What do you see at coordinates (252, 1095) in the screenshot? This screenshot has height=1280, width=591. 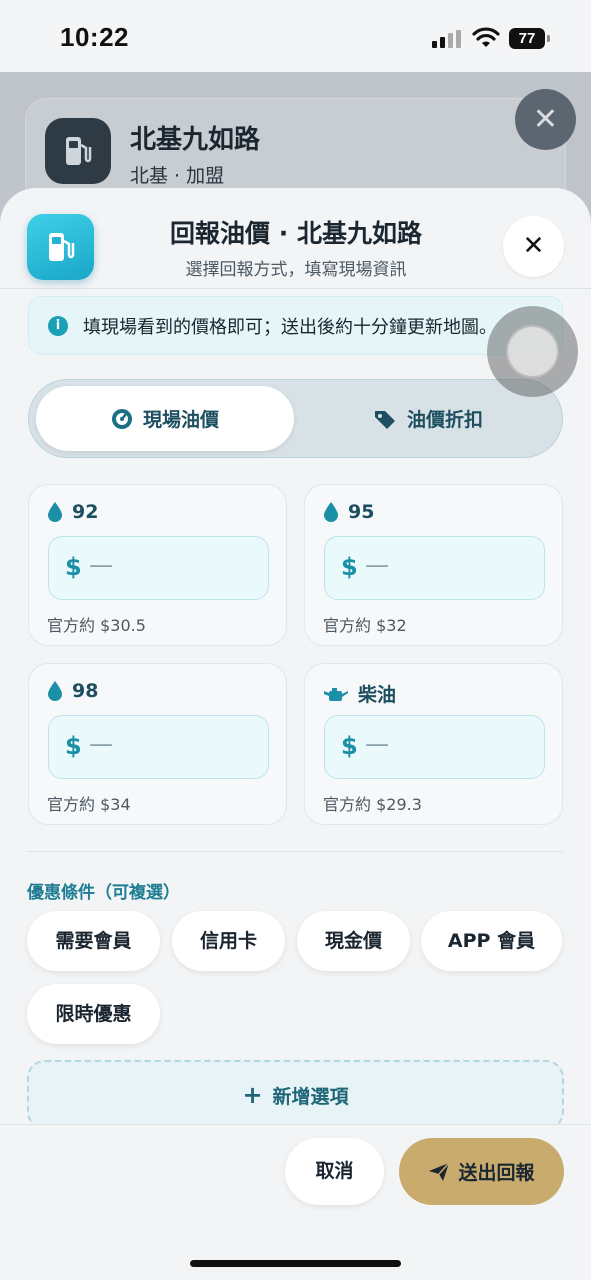 I see `plus-icon: +` at bounding box center [252, 1095].